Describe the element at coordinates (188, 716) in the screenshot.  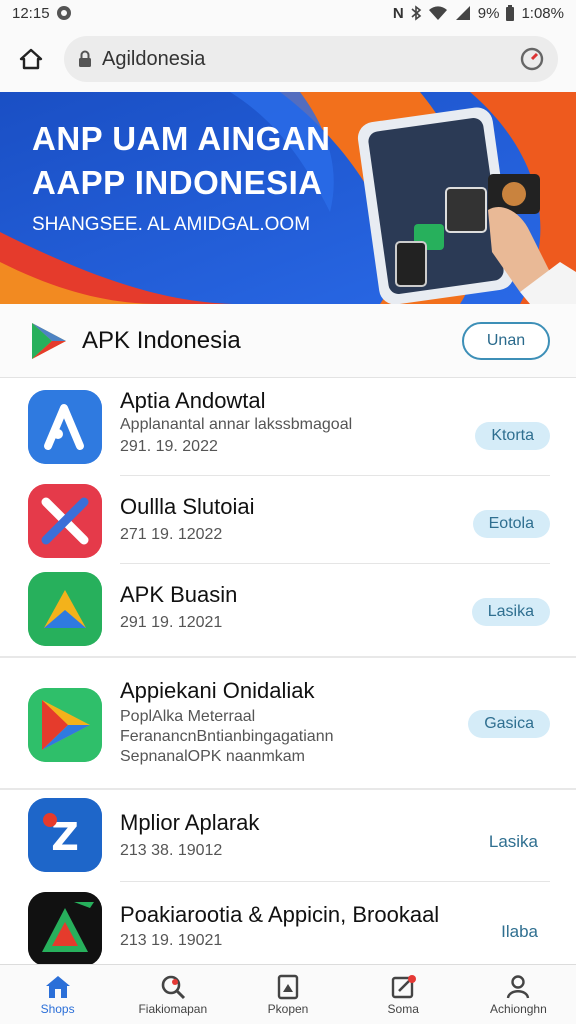
I see `app-description-line-1: PoplAlka Meterraal` at that location.